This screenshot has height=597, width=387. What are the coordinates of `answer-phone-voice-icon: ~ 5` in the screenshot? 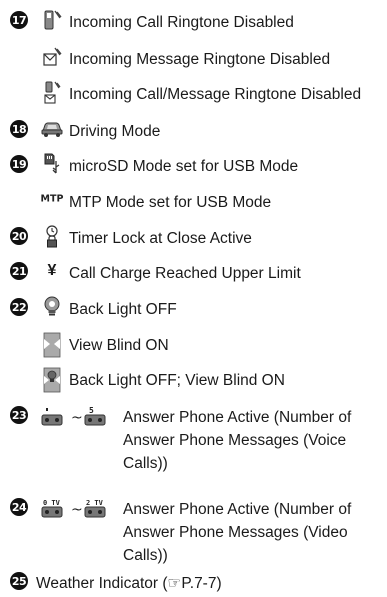 It's located at (76, 415).